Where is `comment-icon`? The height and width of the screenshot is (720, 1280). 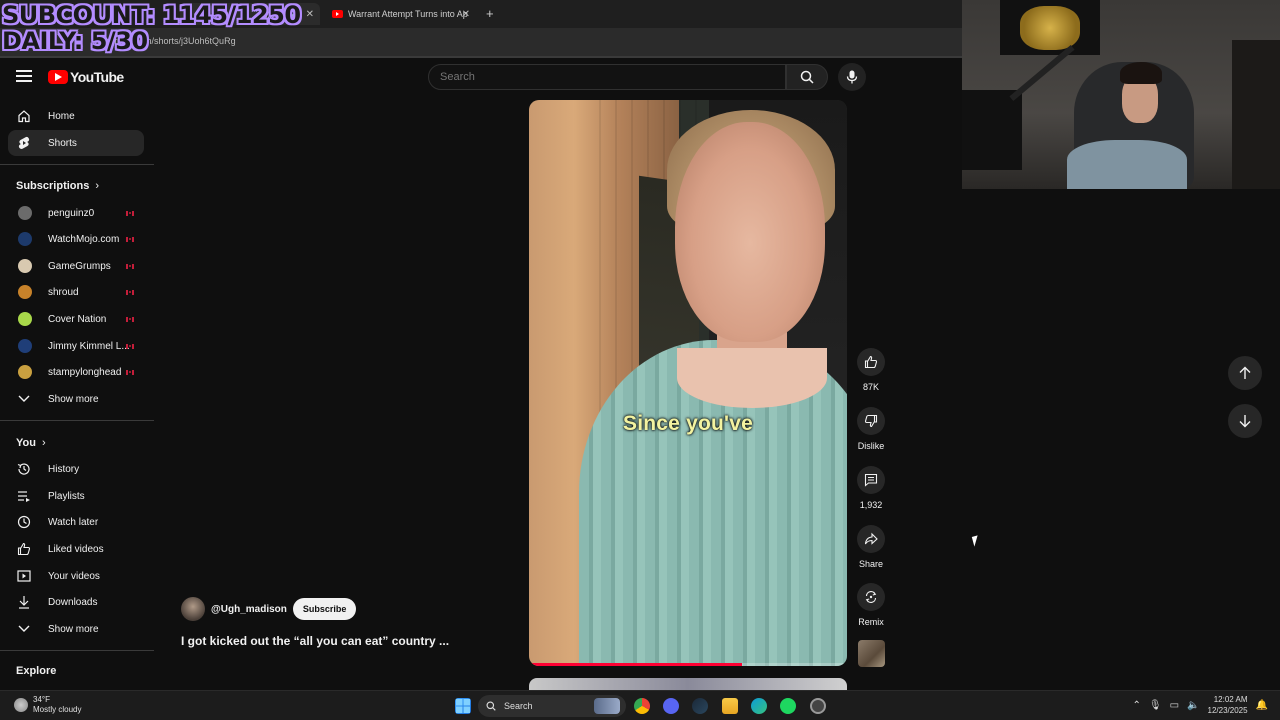
comment-icon is located at coordinates (871, 480).